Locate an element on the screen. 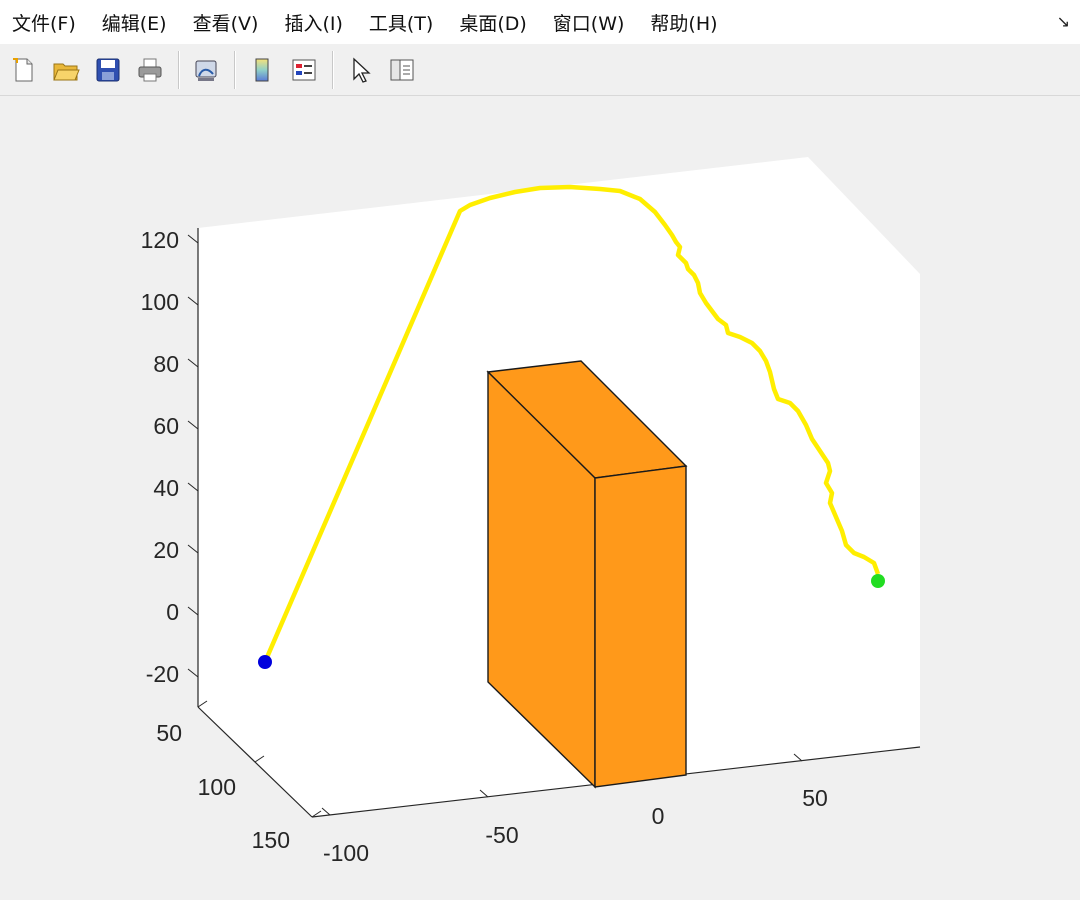  z-tick-label: 120 is located at coordinates (160, 240).